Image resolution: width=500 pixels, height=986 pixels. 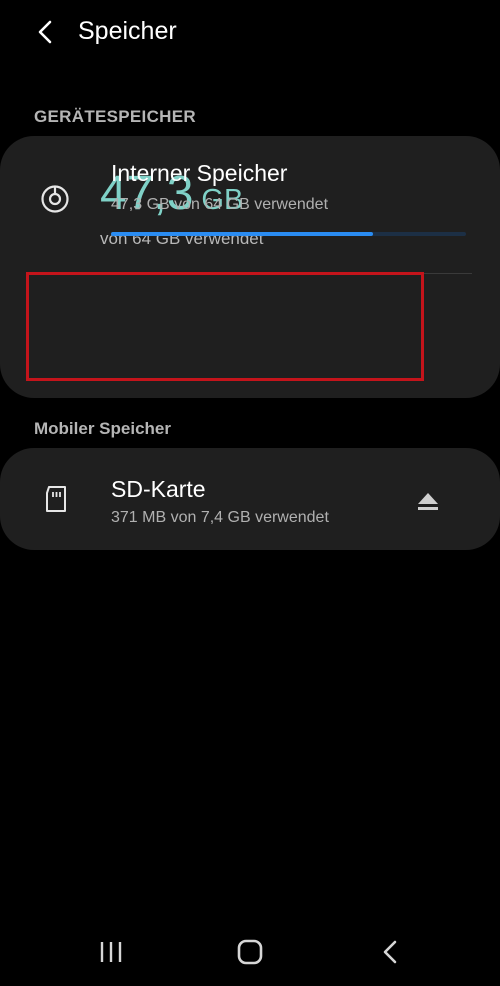 I want to click on mobile-storage-section-label: Mobiler Speicher, so click(x=102, y=428).